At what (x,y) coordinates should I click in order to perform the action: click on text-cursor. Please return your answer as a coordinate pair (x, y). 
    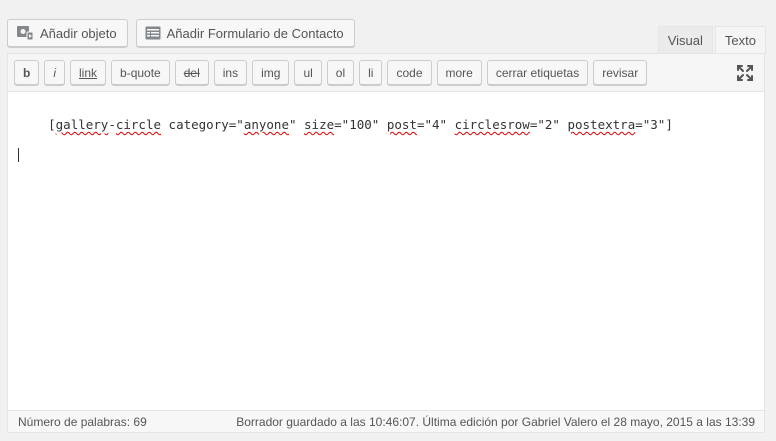
    Looking at the image, I should click on (18, 155).